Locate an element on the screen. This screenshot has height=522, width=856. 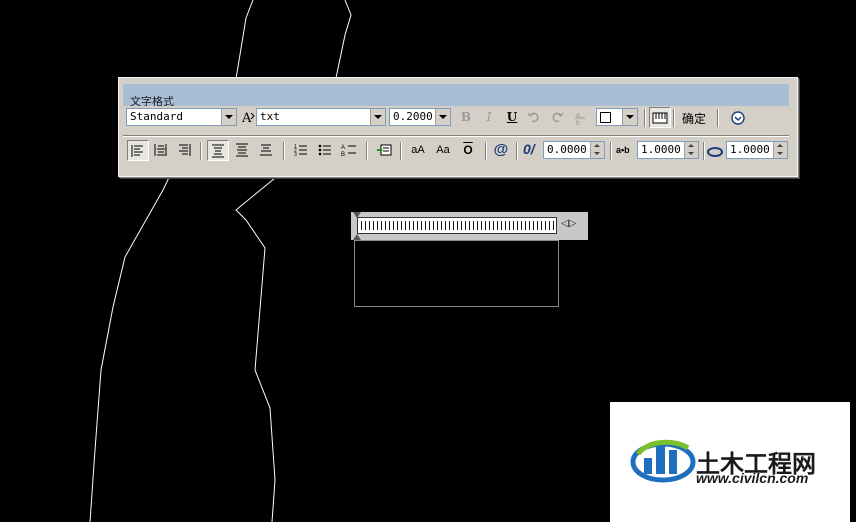
options-chevron-icon is located at coordinates (738, 118).